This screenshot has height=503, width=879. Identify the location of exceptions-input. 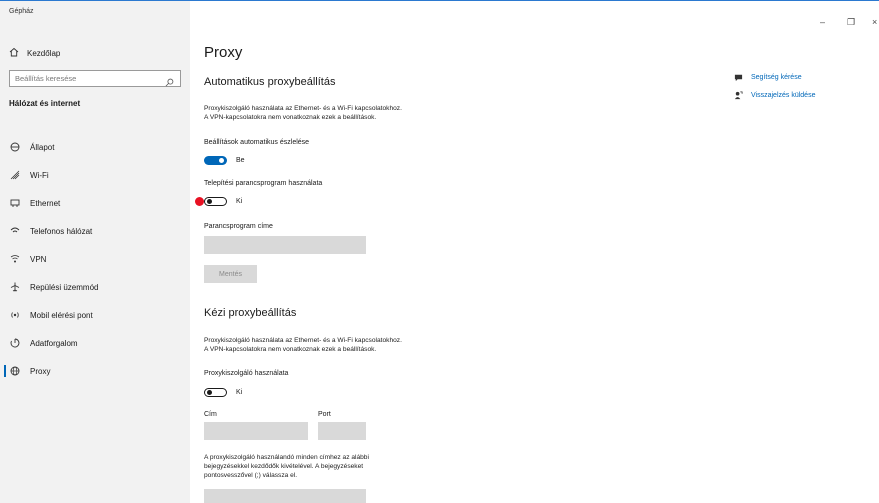
(285, 496).